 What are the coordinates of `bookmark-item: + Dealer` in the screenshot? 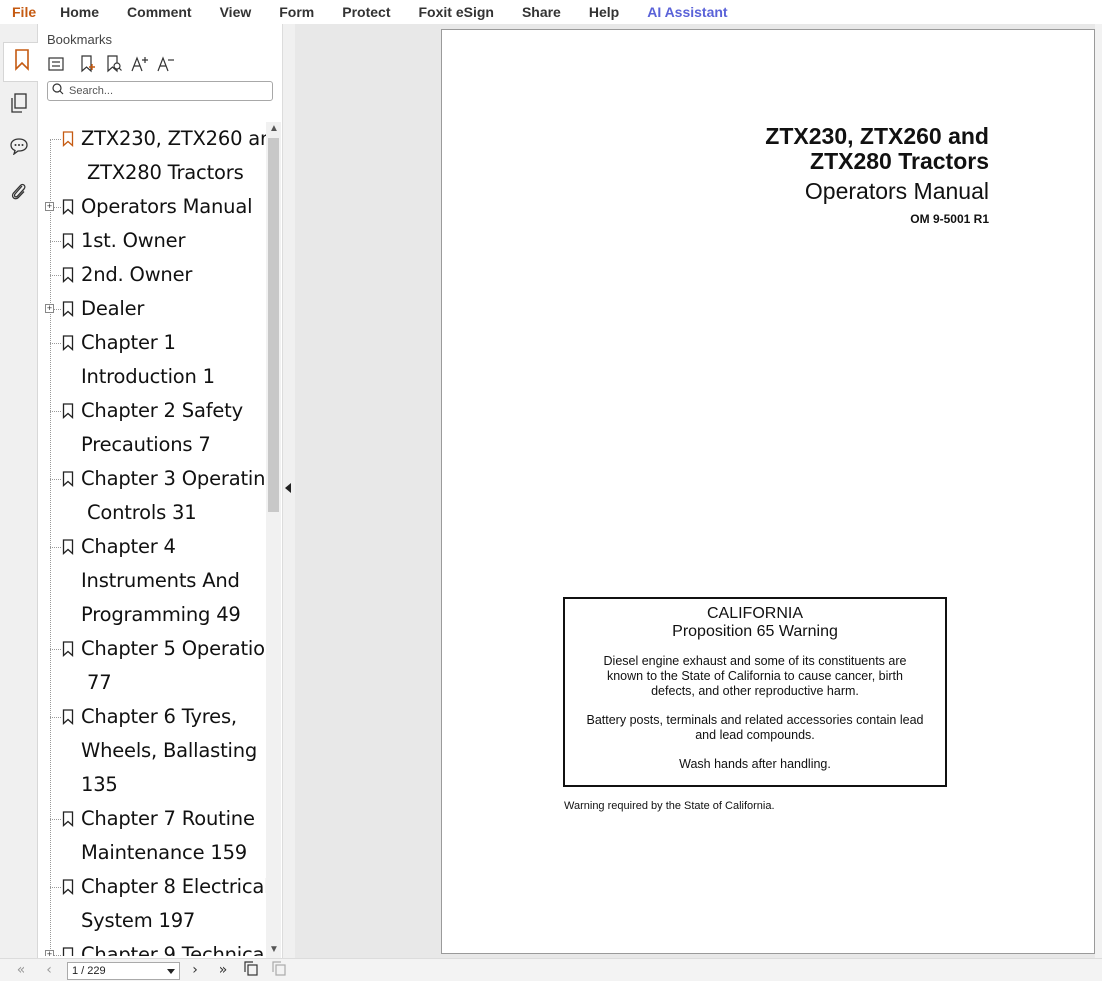 It's located at (152, 309).